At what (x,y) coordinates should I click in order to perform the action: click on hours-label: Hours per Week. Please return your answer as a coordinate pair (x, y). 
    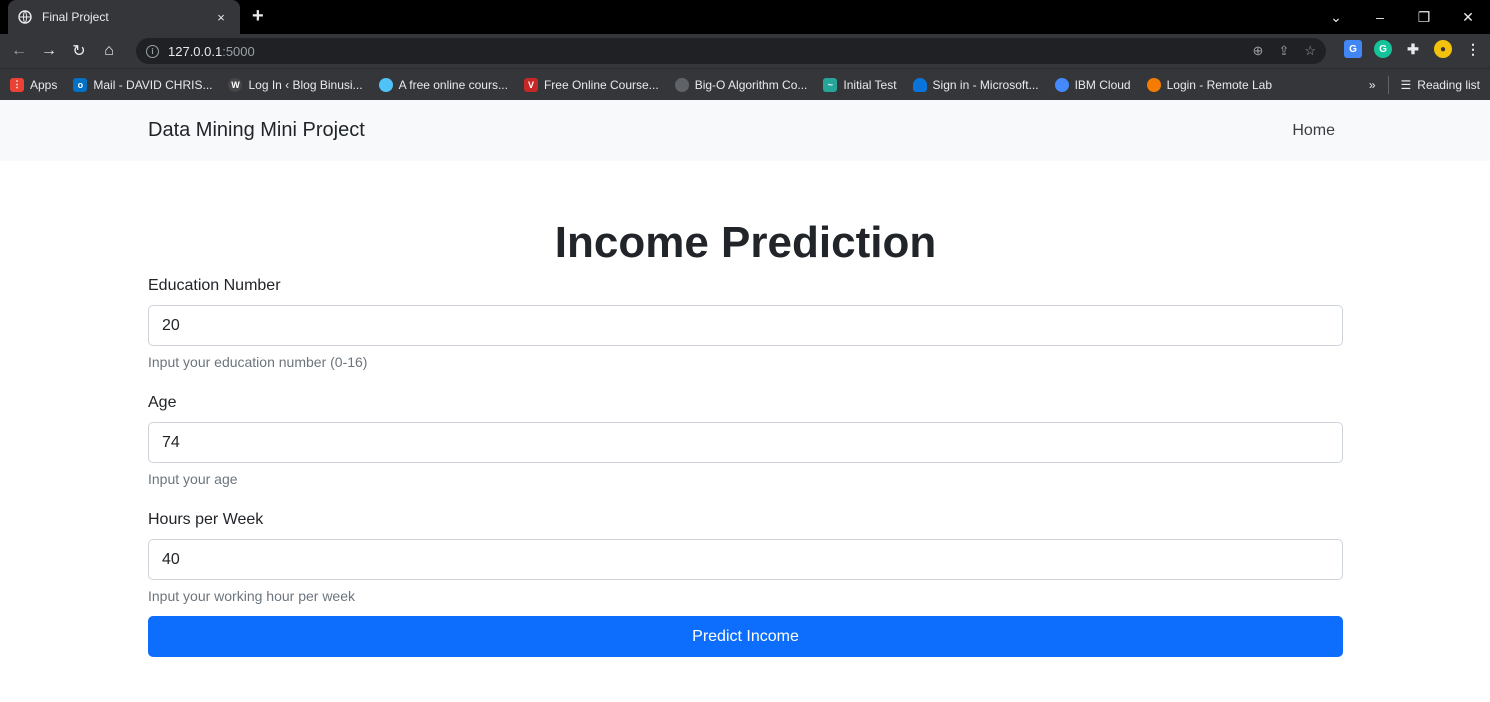
    Looking at the image, I should click on (206, 519).